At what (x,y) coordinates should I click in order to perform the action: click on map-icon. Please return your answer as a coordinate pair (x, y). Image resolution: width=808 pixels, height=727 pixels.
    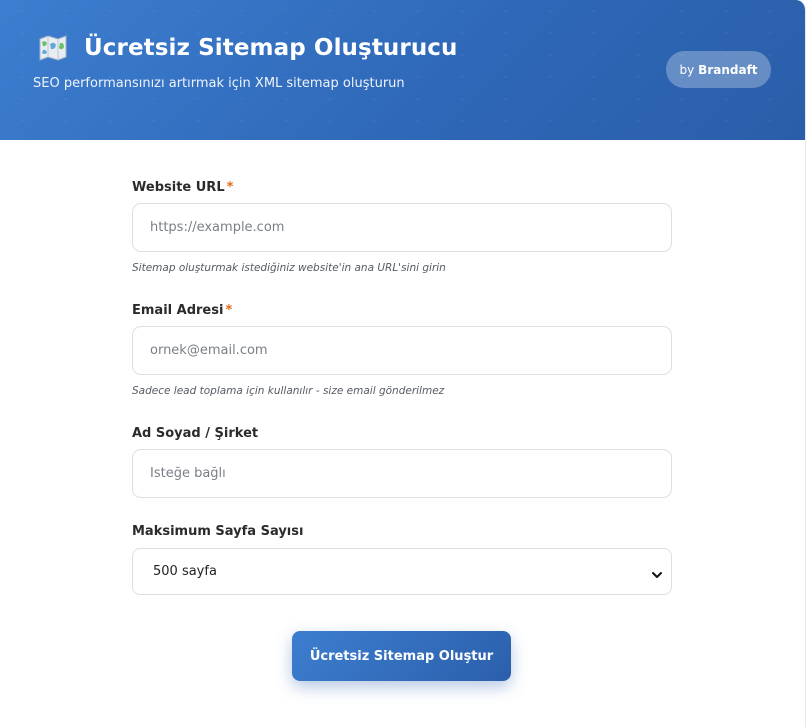
    Looking at the image, I should click on (53, 48).